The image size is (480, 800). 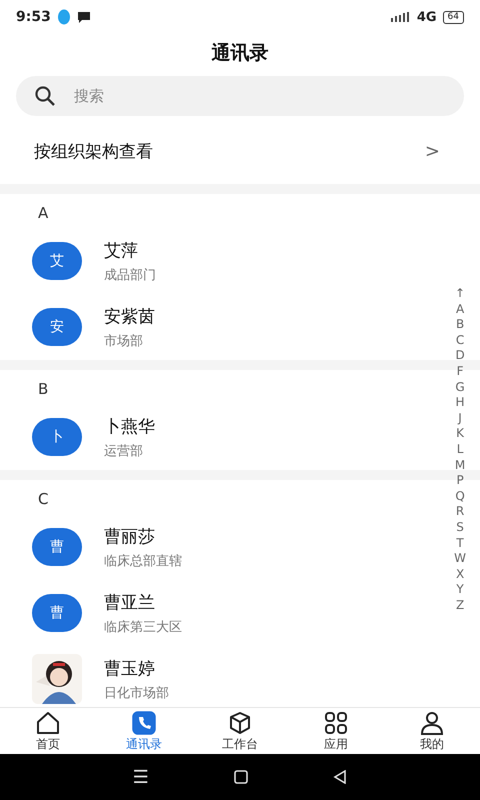 What do you see at coordinates (432, 723) in the screenshot?
I see `person-icon` at bounding box center [432, 723].